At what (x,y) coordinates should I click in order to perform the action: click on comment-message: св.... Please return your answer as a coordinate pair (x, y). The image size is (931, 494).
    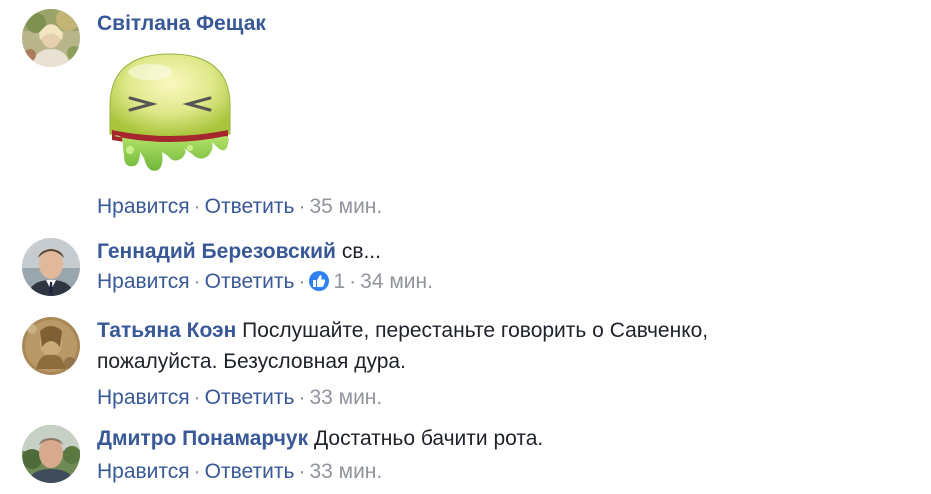
    Looking at the image, I should click on (361, 251).